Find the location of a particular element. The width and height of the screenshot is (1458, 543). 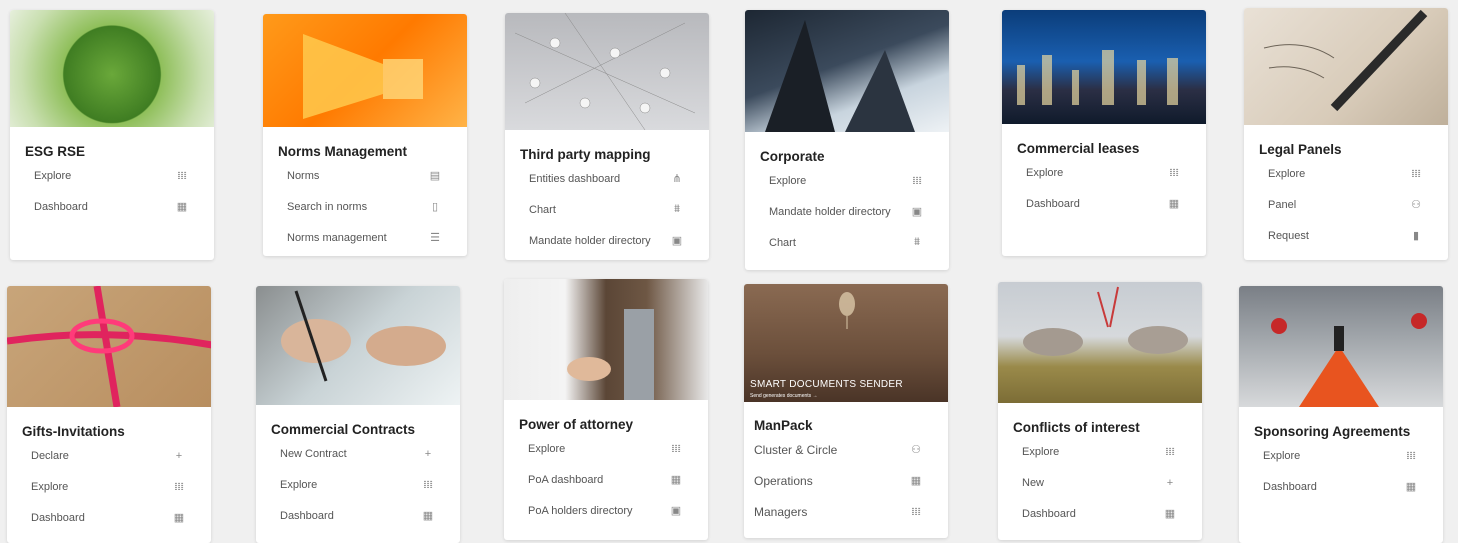

signing-contract-image is located at coordinates (358, 345).